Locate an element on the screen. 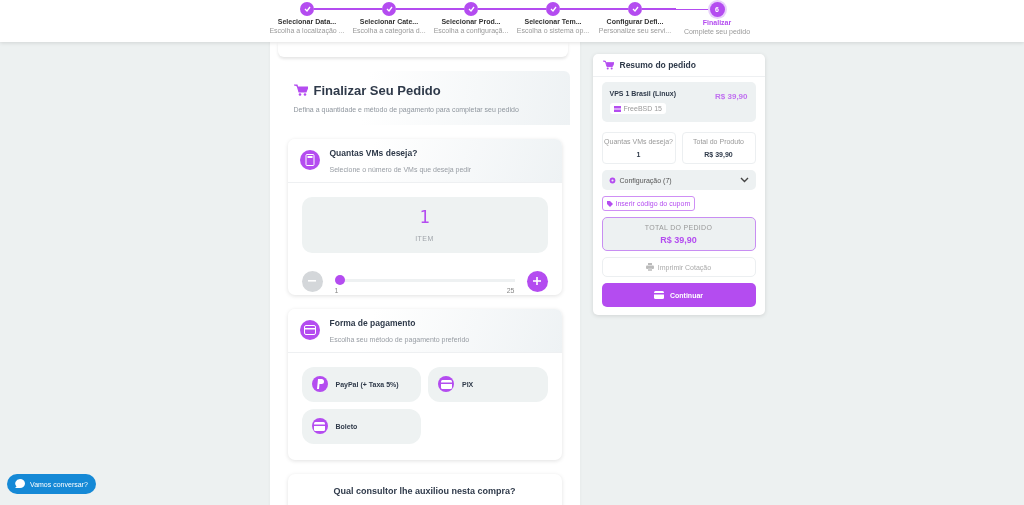 This screenshot has width=1024, height=505. card-title: Qual consultor lhe auxiliou nesta compra? is located at coordinates (424, 492).